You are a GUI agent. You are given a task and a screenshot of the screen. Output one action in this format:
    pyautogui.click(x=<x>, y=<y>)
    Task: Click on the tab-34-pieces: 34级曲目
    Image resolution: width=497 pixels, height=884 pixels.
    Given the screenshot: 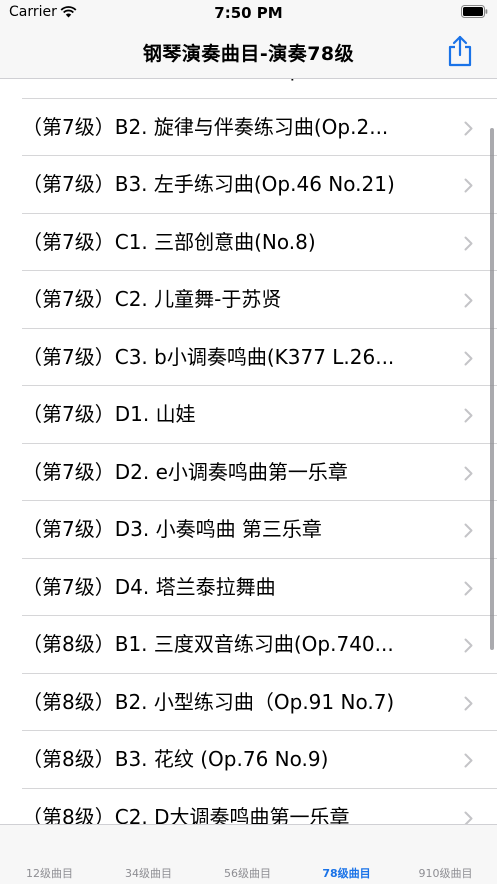 What is the action you would take?
    pyautogui.click(x=148, y=873)
    